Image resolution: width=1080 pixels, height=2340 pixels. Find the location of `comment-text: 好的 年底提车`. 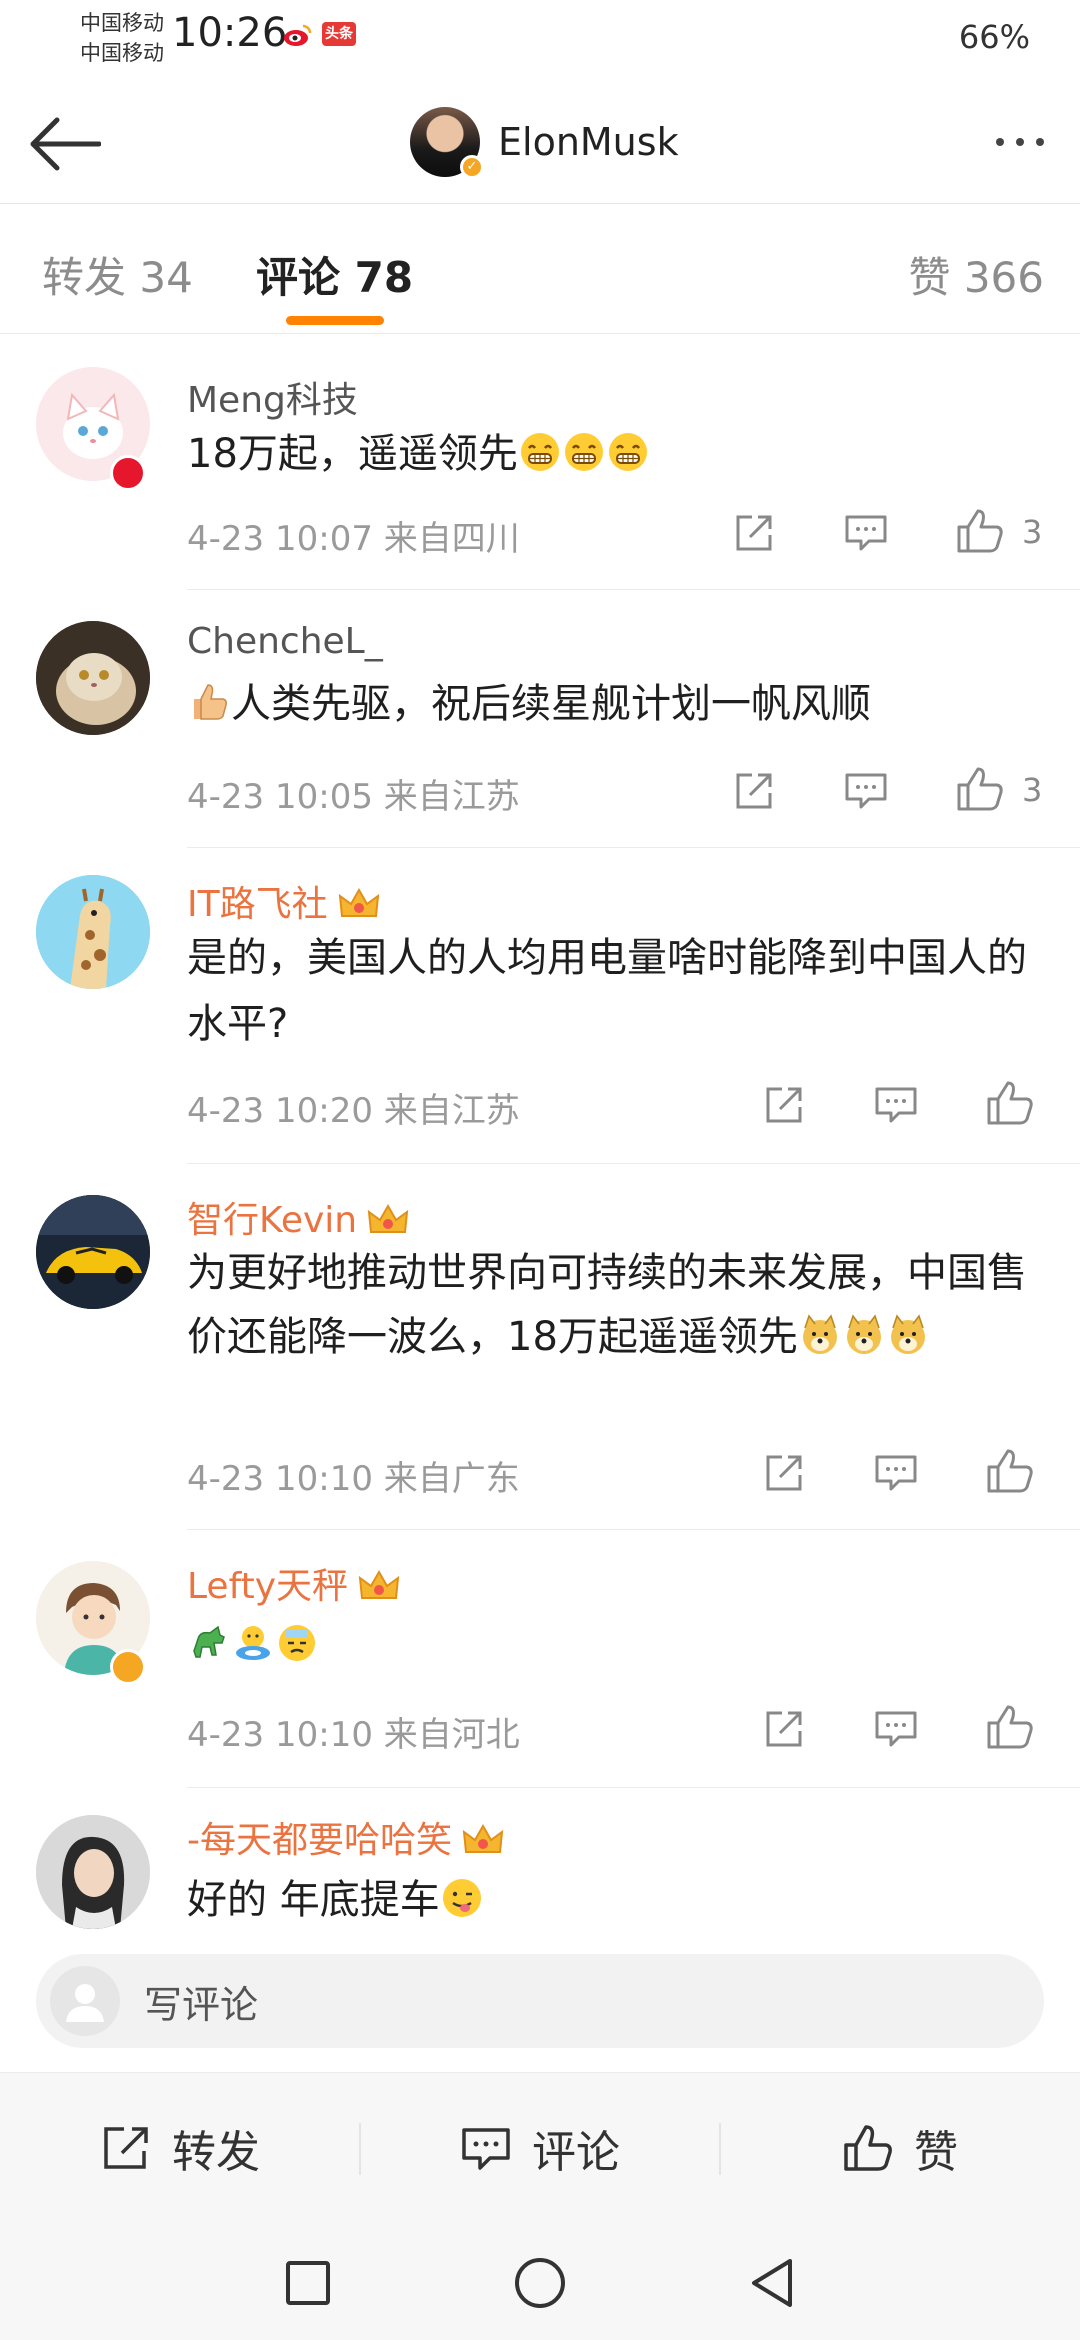

comment-text: 好的 年底提车 is located at coordinates (618, 1898).